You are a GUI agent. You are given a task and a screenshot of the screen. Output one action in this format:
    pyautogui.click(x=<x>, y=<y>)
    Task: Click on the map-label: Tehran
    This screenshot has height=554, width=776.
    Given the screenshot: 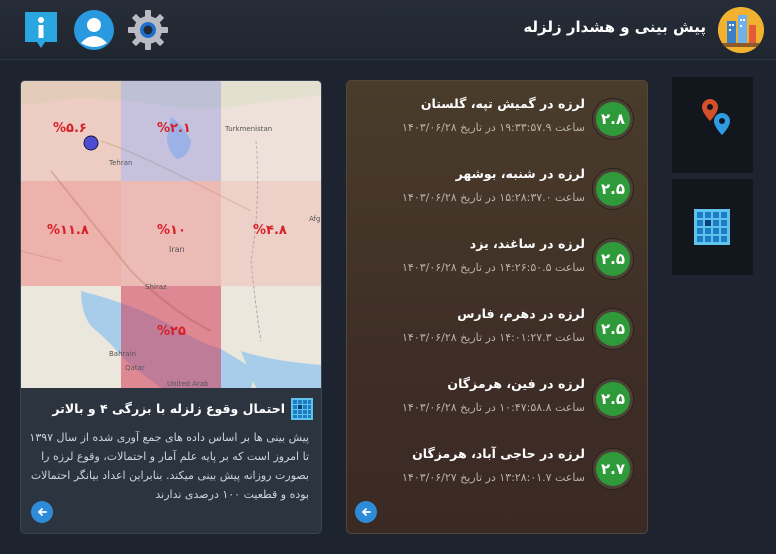 What is the action you would take?
    pyautogui.click(x=121, y=163)
    